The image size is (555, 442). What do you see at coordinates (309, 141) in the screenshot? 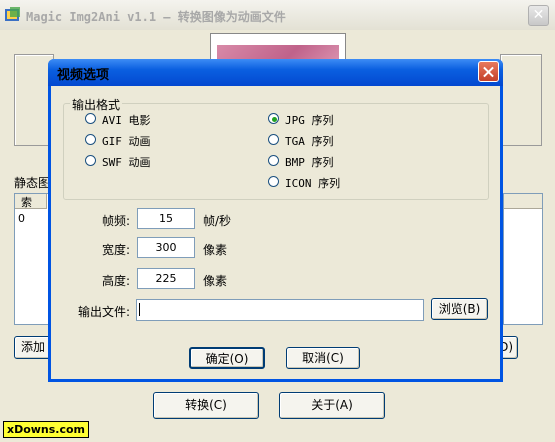
I see `radio-label-tga: TGA 序列` at bounding box center [309, 141].